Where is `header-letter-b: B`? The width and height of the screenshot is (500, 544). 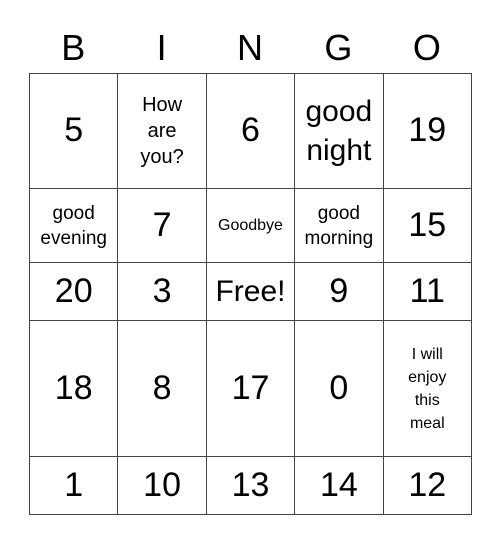
header-letter-b: B is located at coordinates (73, 47).